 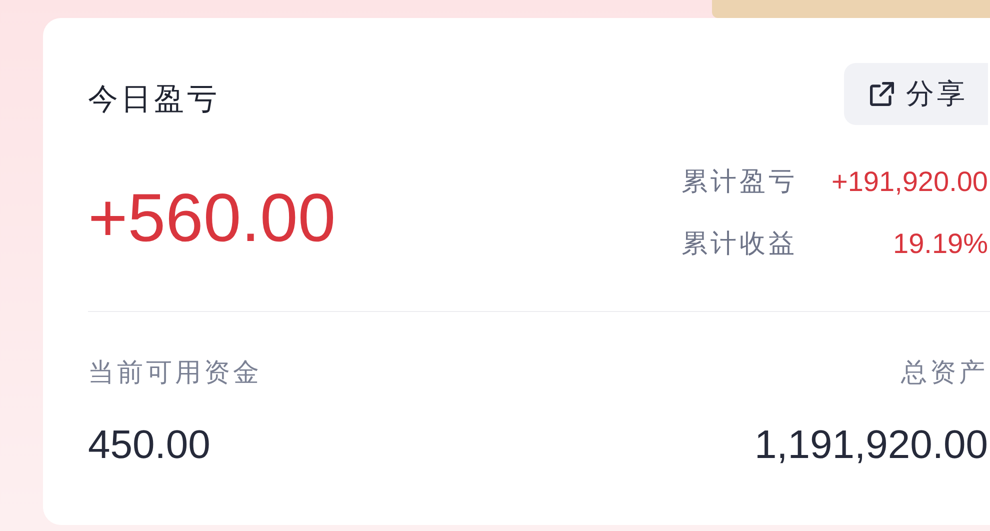 What do you see at coordinates (916, 94) in the screenshot?
I see `share-button: 分享` at bounding box center [916, 94].